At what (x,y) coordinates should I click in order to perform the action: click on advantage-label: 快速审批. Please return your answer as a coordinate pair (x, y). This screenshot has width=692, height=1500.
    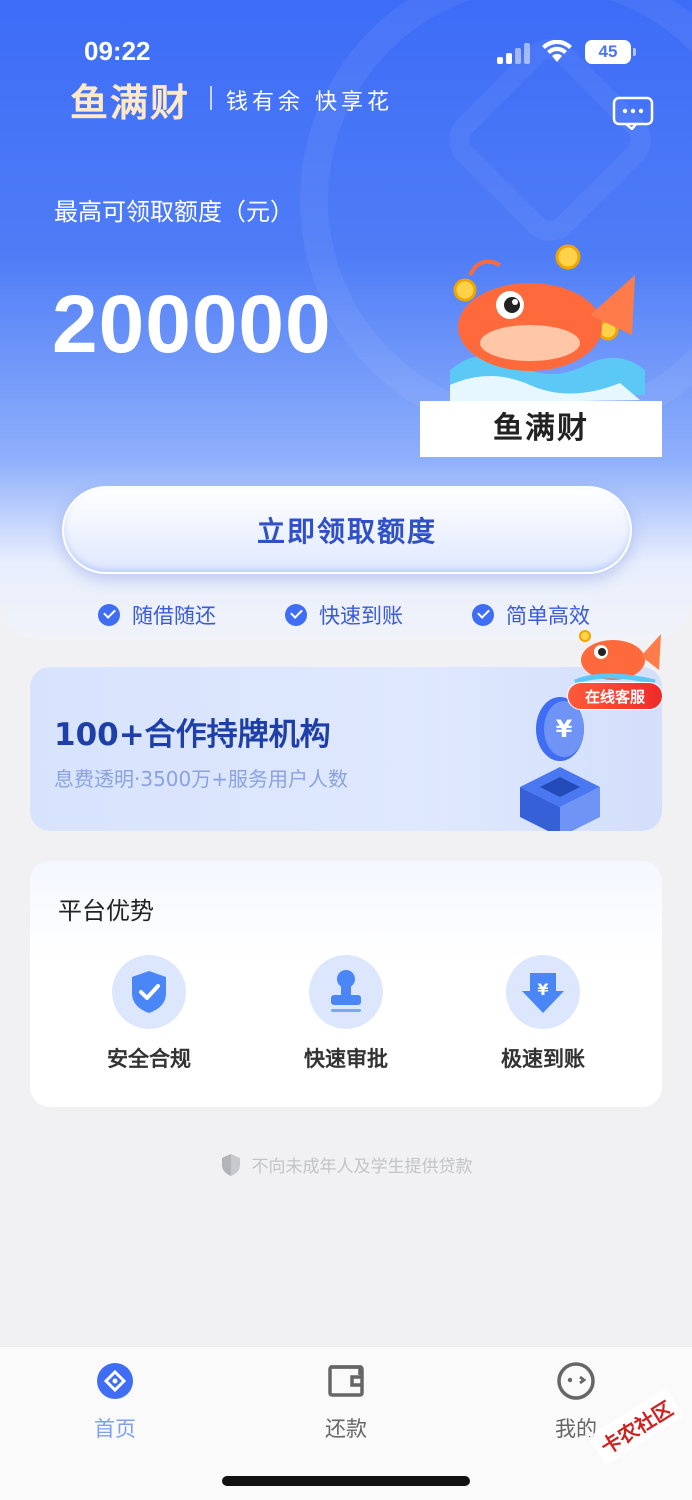
    Looking at the image, I should click on (346, 1059).